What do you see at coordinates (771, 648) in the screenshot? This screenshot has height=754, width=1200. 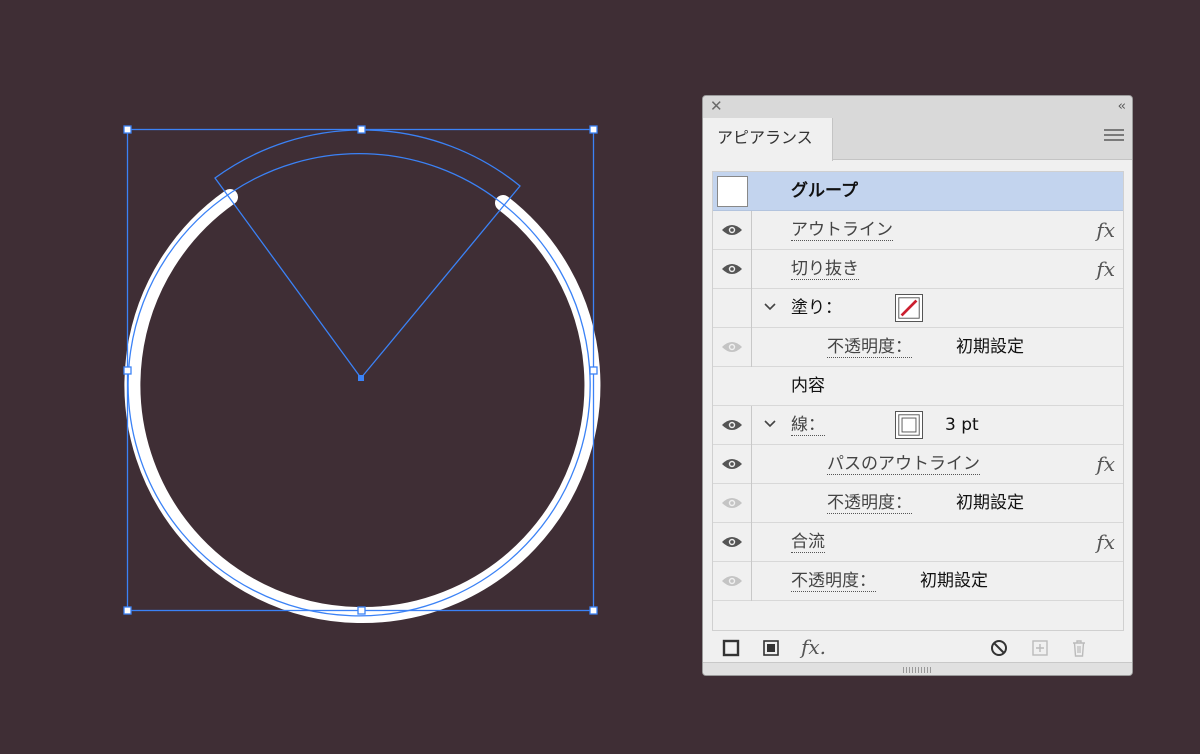 I see `add-fill-icon` at bounding box center [771, 648].